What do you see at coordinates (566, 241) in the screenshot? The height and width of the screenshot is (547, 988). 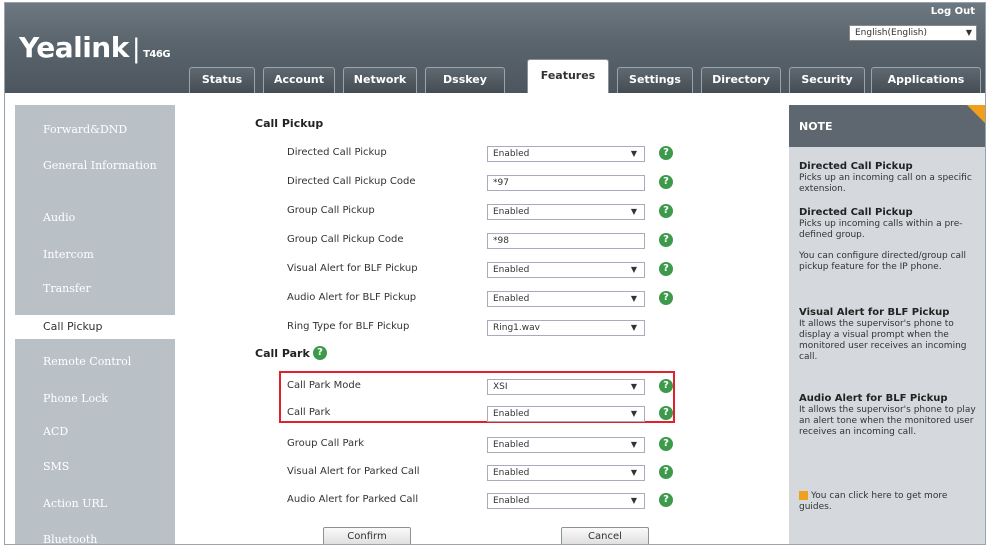 I see `group-call-pickup-code-input: *98` at bounding box center [566, 241].